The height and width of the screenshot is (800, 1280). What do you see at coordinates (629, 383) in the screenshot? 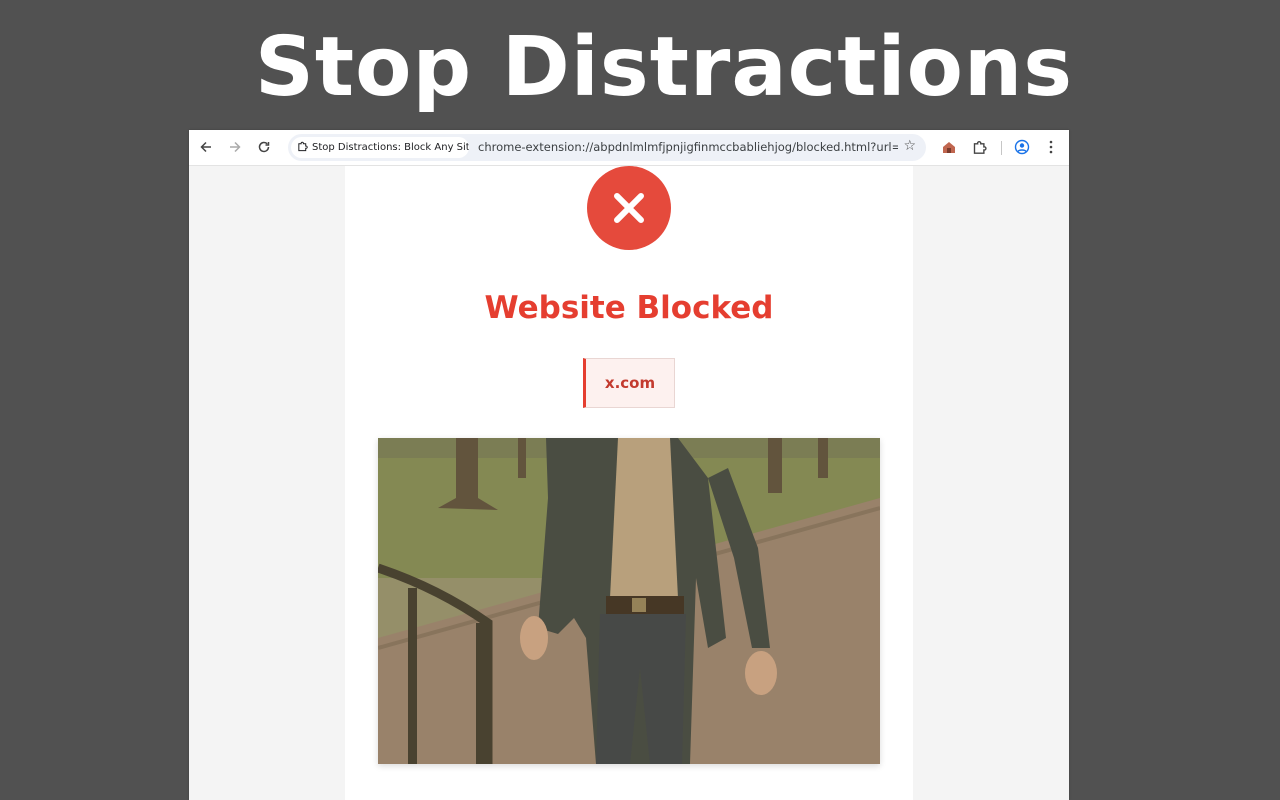
I see `blocked-domain: x.com` at bounding box center [629, 383].